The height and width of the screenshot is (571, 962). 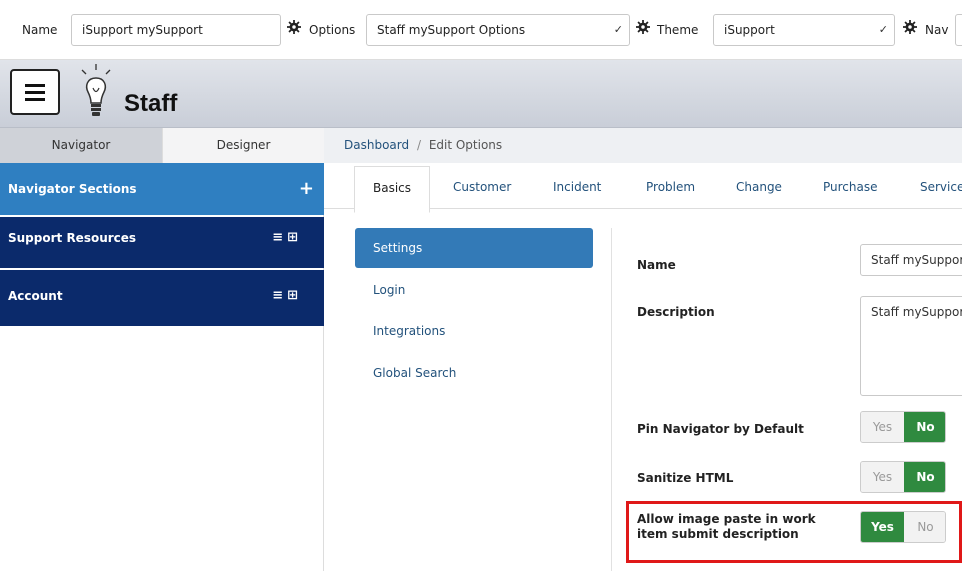 I want to click on breadcrumb-current: Edit Options, so click(x=465, y=145).